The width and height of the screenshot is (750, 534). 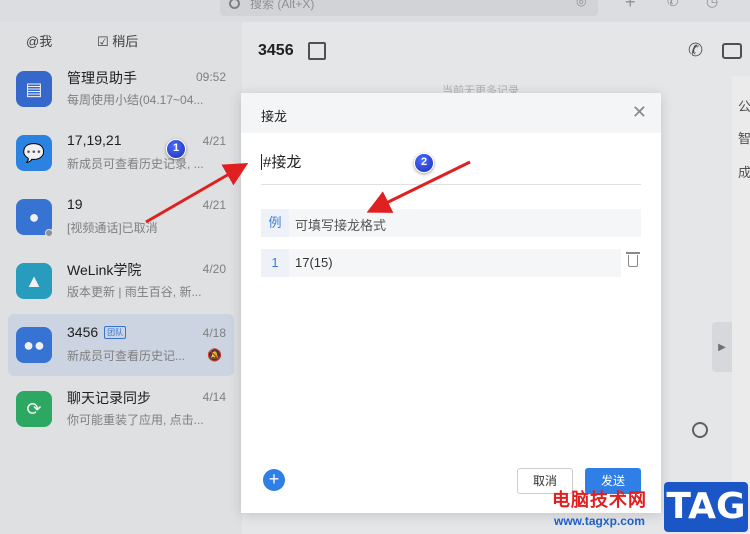 I want to click on callout-1: 1, so click(x=176, y=149).